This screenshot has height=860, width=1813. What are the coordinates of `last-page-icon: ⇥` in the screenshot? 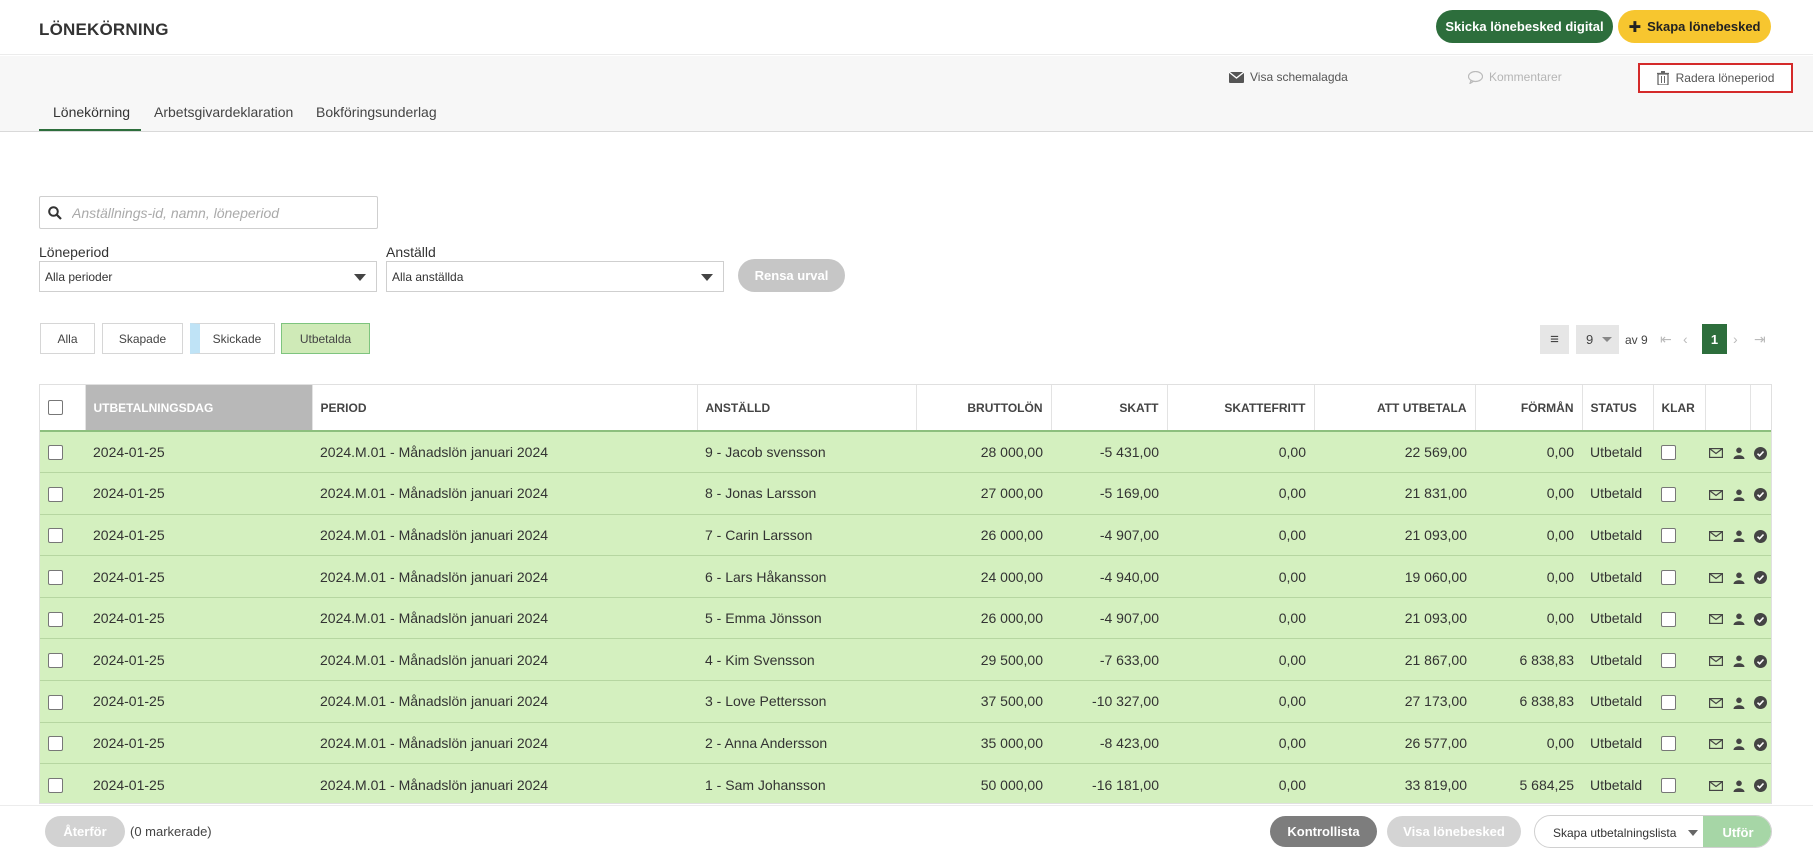 It's located at (1760, 339).